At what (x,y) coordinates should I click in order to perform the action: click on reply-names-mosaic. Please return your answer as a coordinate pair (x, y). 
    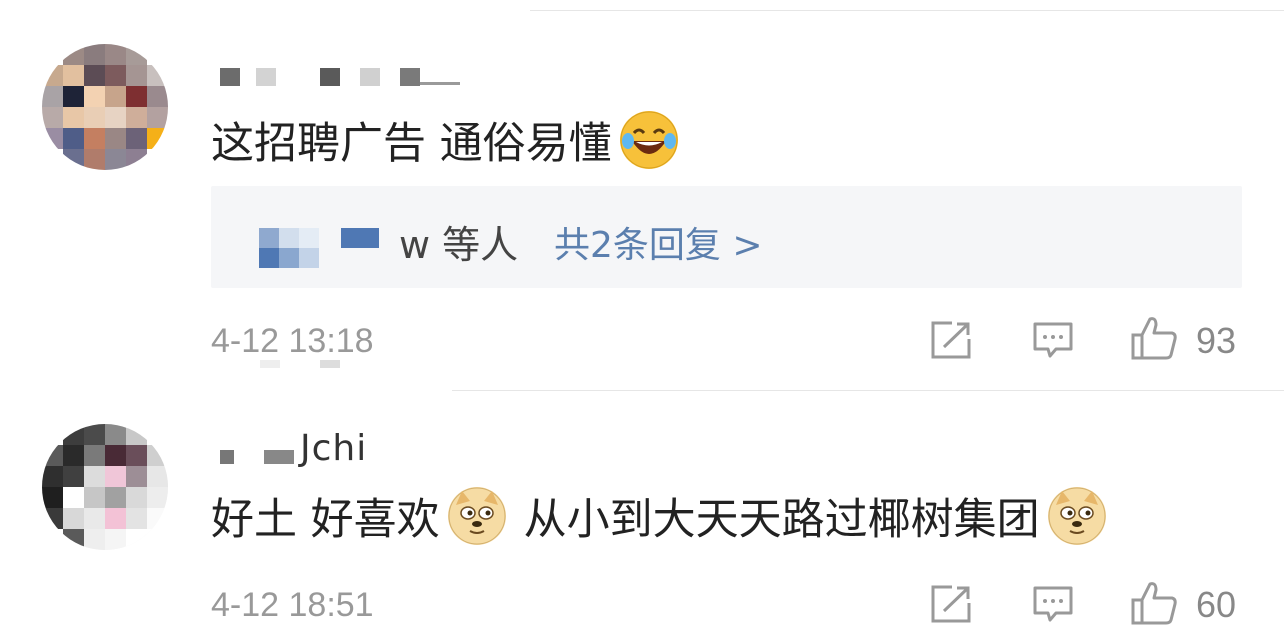
    Looking at the image, I should click on (319, 238).